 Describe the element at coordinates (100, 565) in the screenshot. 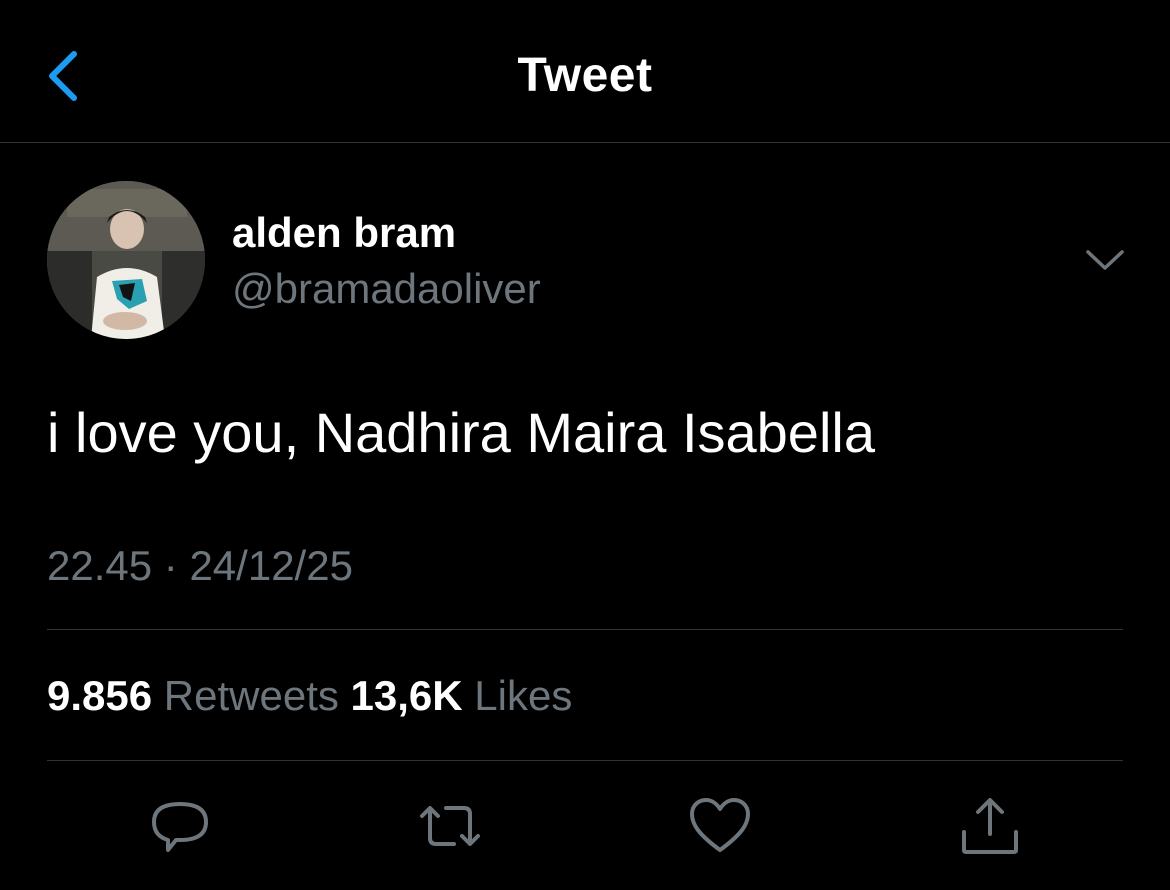

I see `tweet-time: 22.45` at that location.